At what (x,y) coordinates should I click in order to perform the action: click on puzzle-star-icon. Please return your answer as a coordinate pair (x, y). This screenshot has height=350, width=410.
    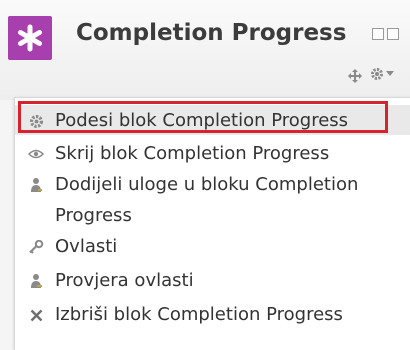
    Looking at the image, I should click on (30, 38).